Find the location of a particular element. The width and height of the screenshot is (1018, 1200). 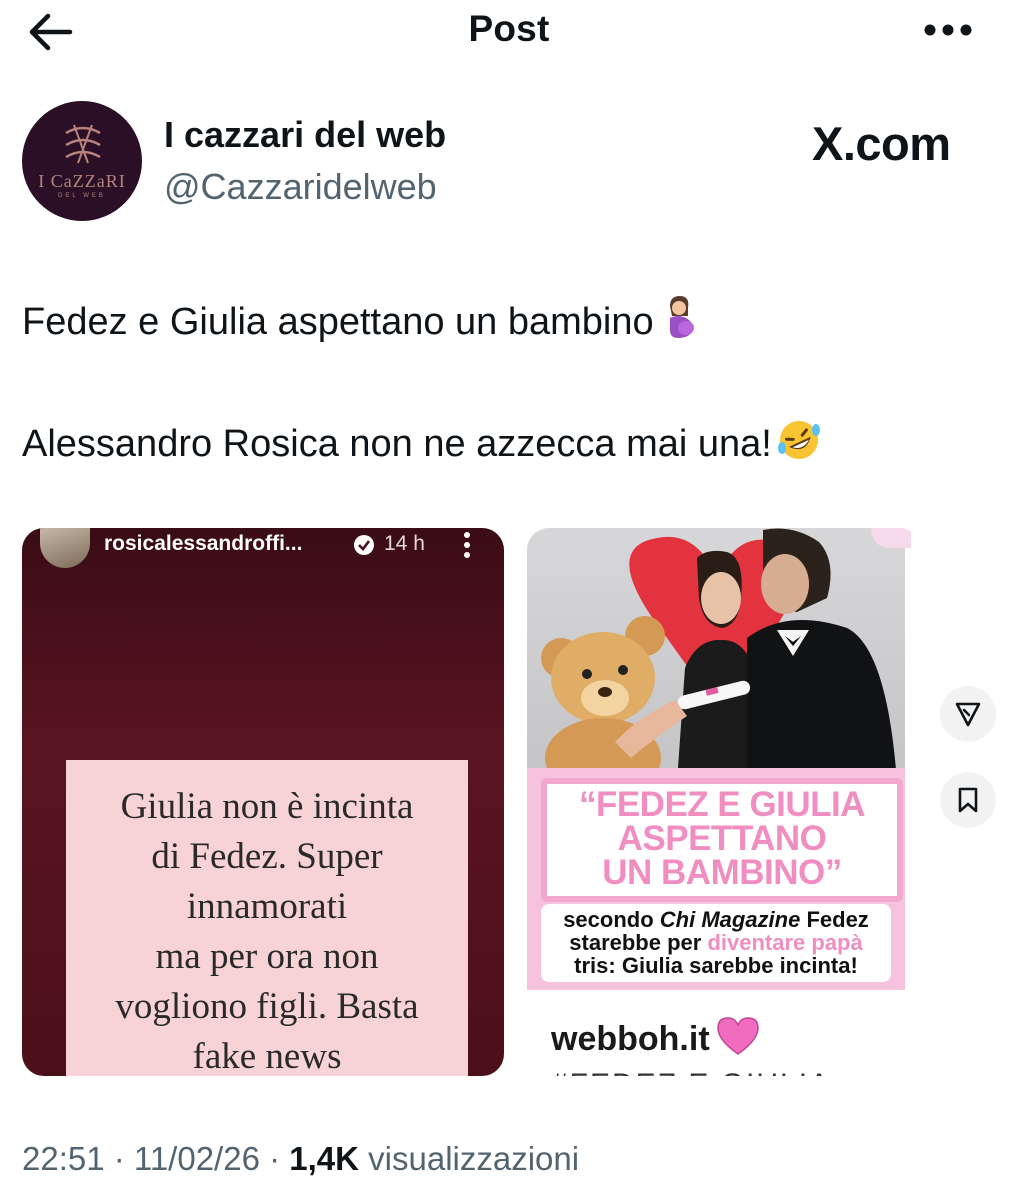

top-bar: Post is located at coordinates (509, 32).